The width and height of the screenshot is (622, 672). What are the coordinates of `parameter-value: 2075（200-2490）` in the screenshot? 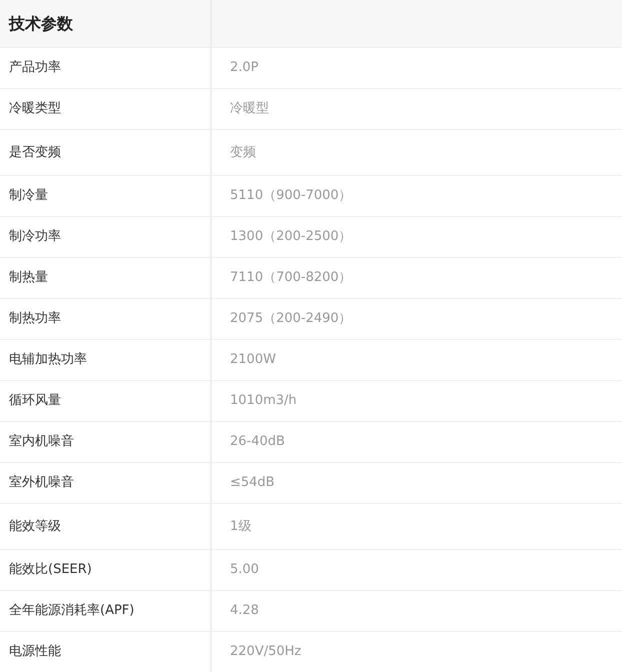 It's located at (291, 319).